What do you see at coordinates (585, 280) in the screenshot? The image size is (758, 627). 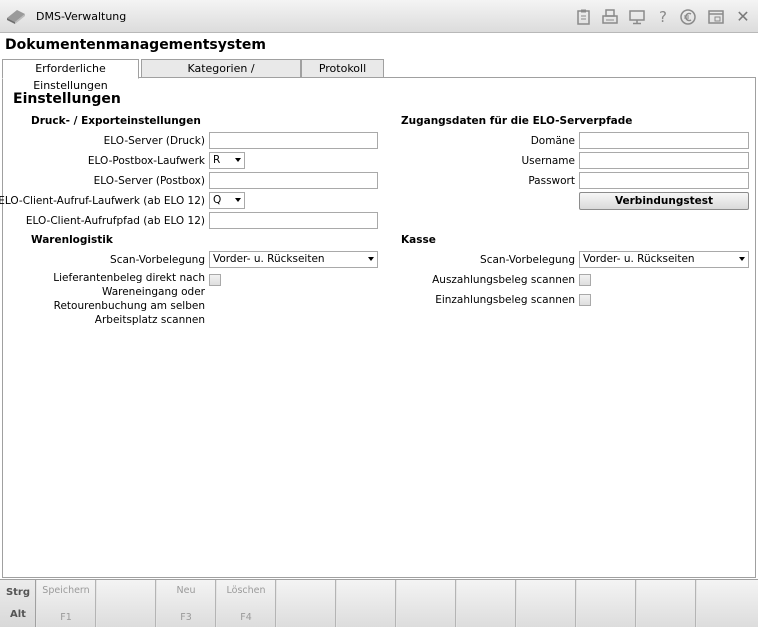 I see `auszahlungsbeleg-checkbox` at bounding box center [585, 280].